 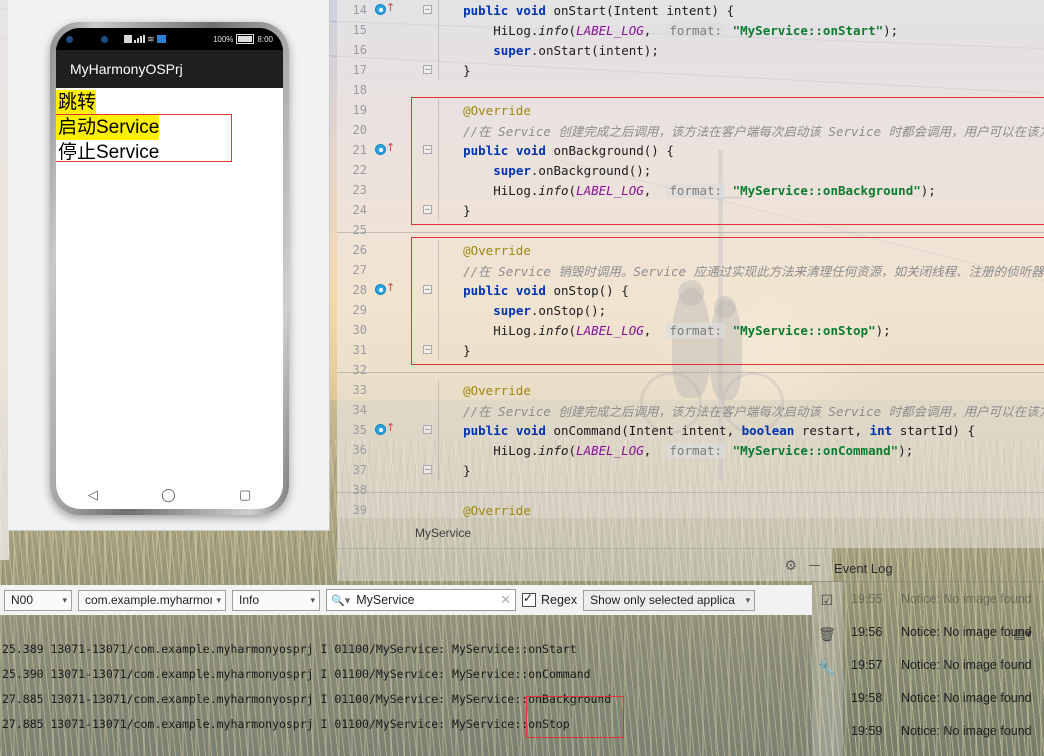 I want to click on code-line: 26 @Override, so click(x=690, y=250).